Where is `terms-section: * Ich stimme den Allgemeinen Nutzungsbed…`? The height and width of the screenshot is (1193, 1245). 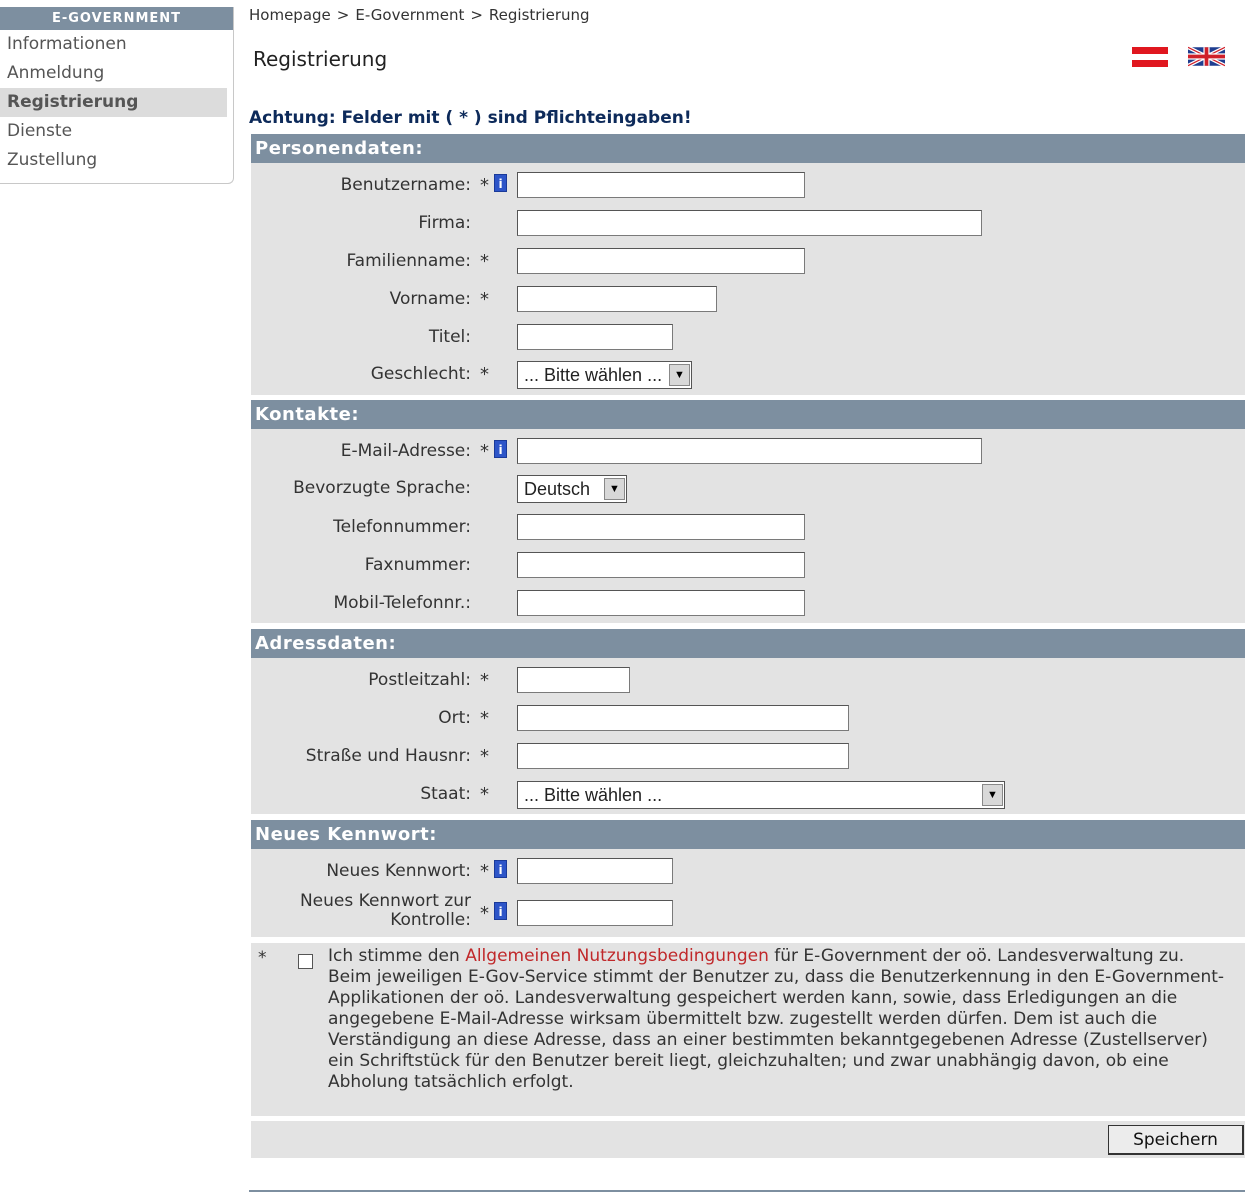 terms-section: * Ich stimme den Allgemeinen Nutzungsbed… is located at coordinates (748, 1029).